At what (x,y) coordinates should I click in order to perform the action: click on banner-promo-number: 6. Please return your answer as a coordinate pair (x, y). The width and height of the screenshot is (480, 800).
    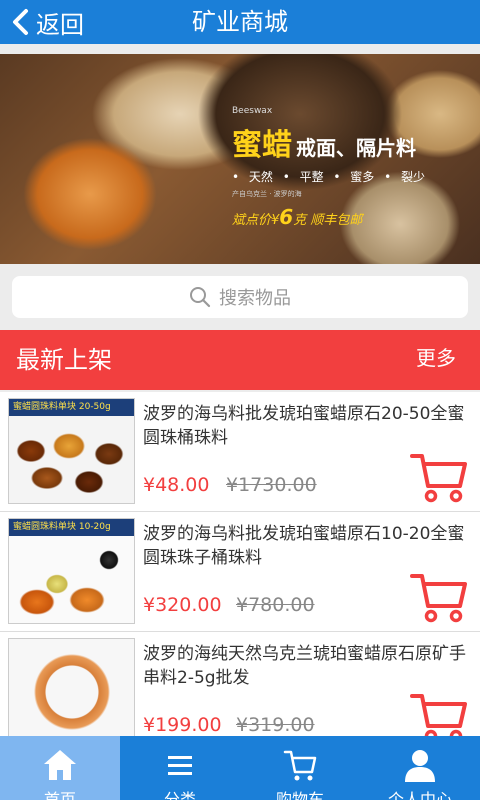
    Looking at the image, I should click on (286, 217).